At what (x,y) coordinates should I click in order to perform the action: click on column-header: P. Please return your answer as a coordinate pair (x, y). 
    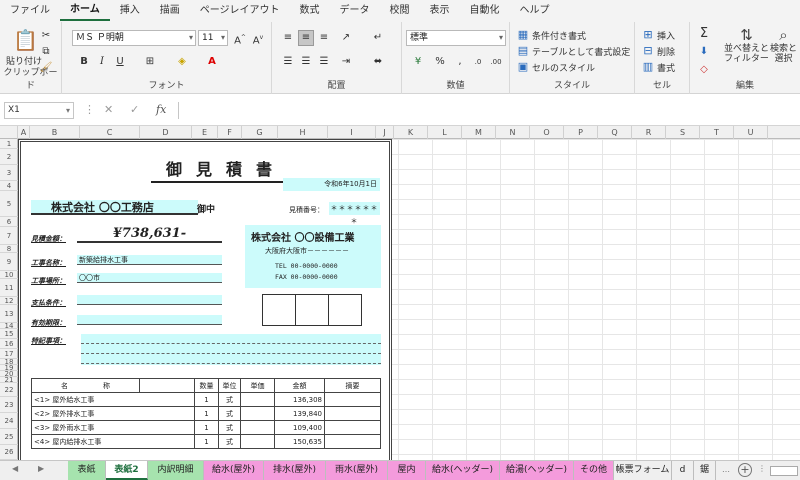
    Looking at the image, I should click on (581, 132).